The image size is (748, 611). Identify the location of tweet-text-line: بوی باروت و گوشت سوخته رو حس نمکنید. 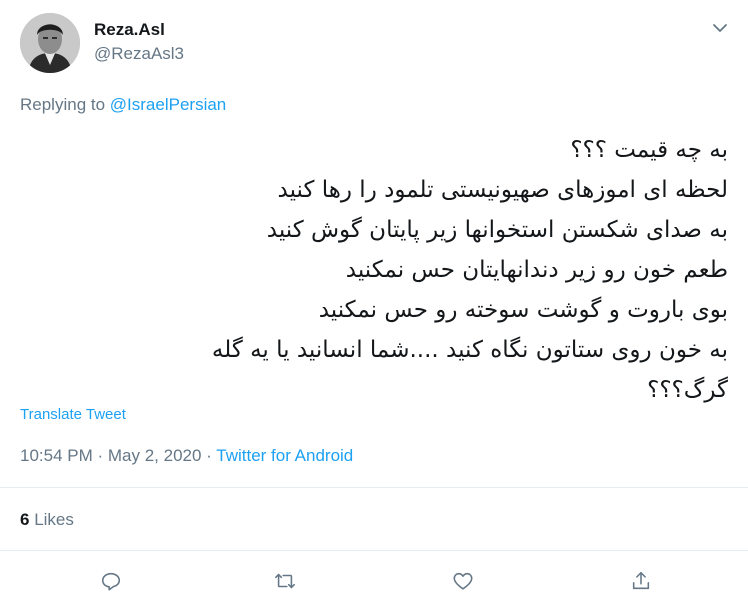
(523, 310).